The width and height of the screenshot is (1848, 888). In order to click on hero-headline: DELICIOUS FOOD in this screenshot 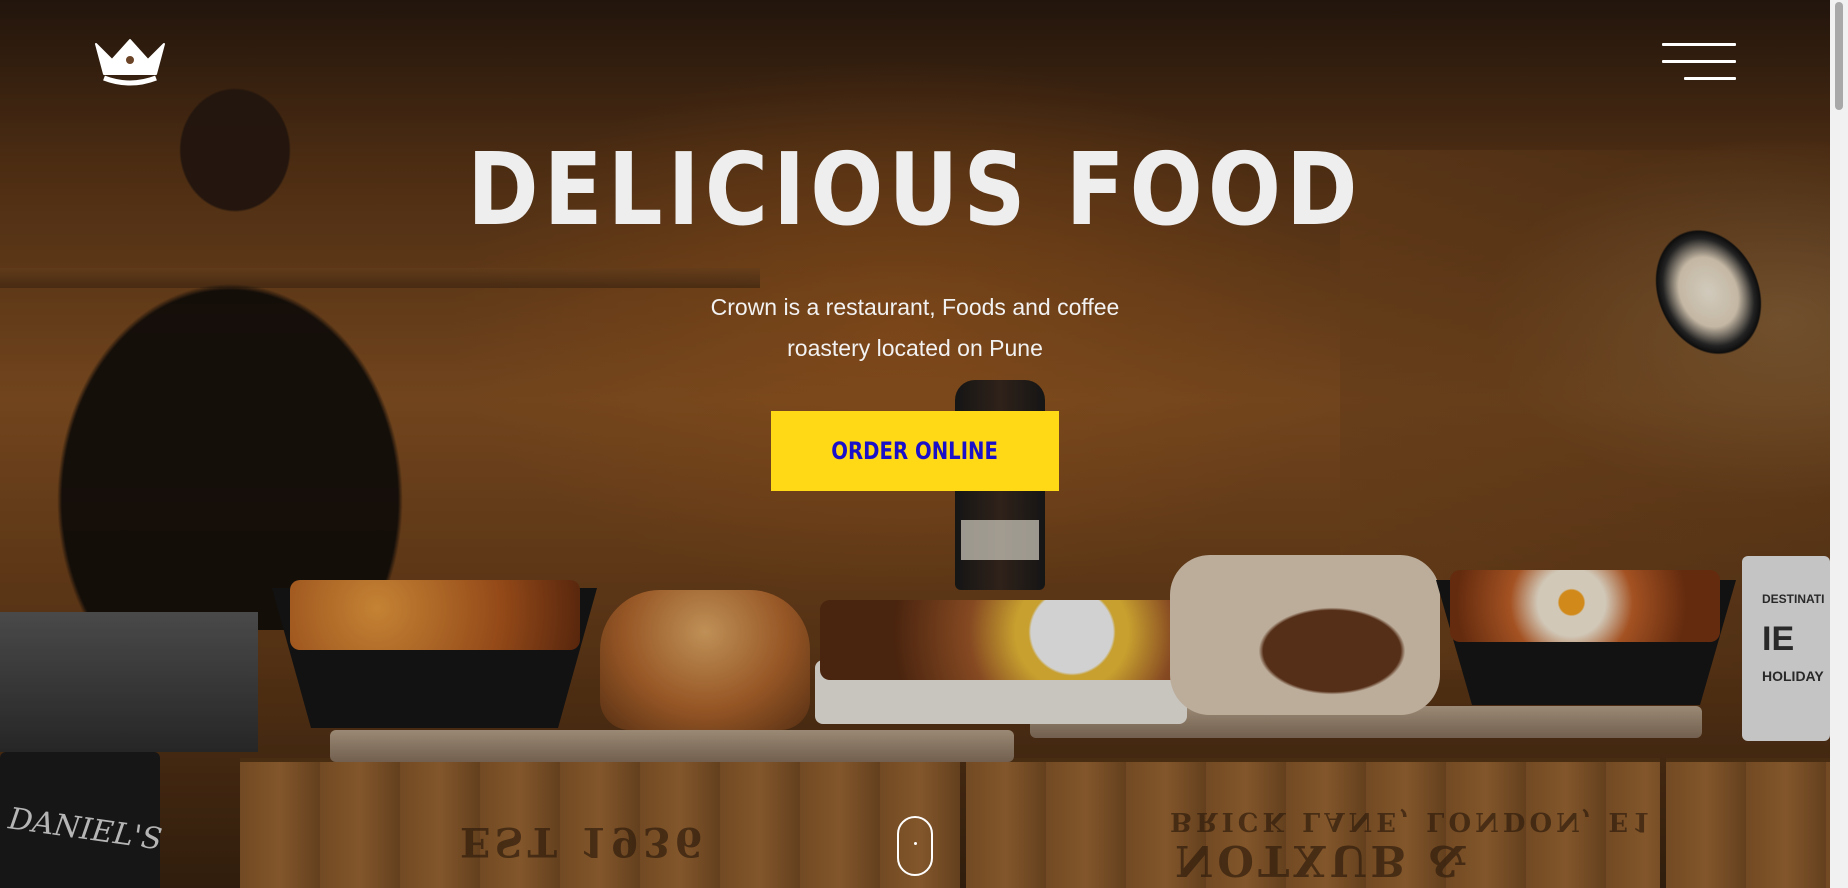, I will do `click(915, 189)`.